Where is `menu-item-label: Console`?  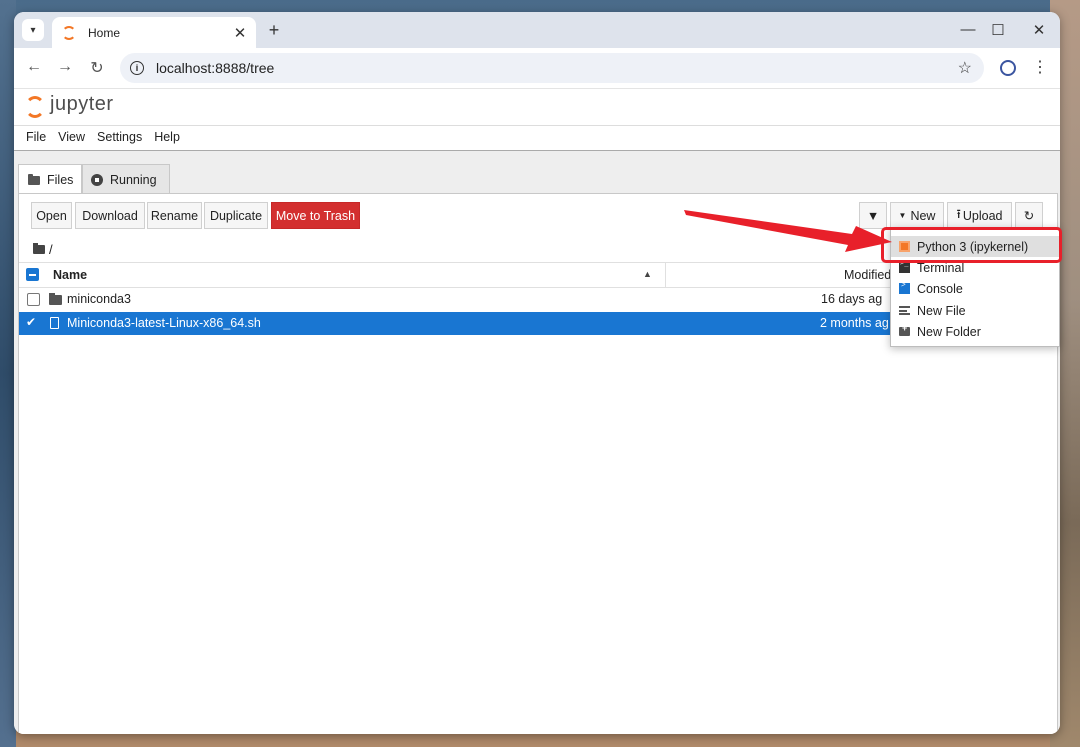
menu-item-label: Console is located at coordinates (940, 288).